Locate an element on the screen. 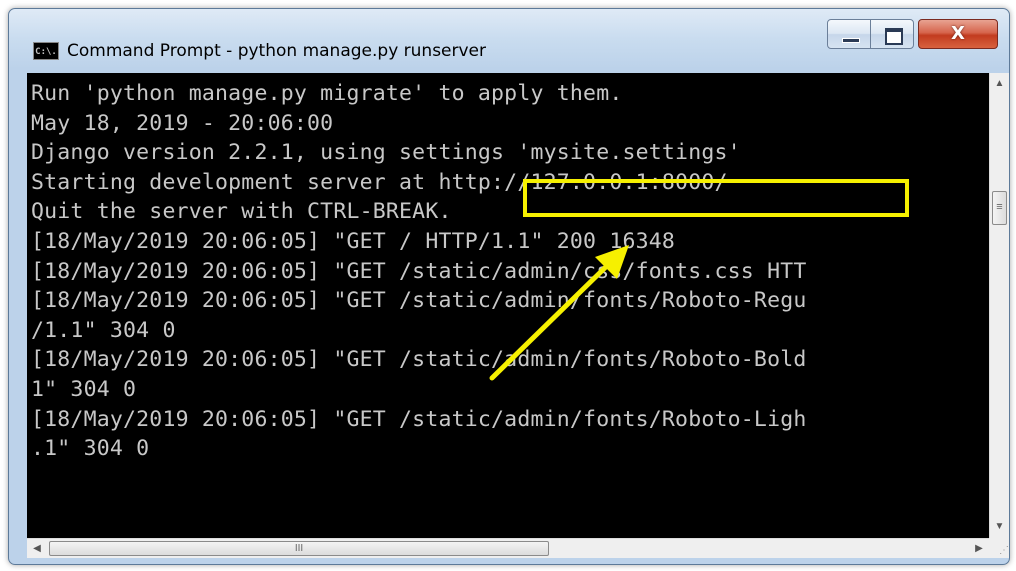  scroll-left-icon: ◀ is located at coordinates (37, 548).